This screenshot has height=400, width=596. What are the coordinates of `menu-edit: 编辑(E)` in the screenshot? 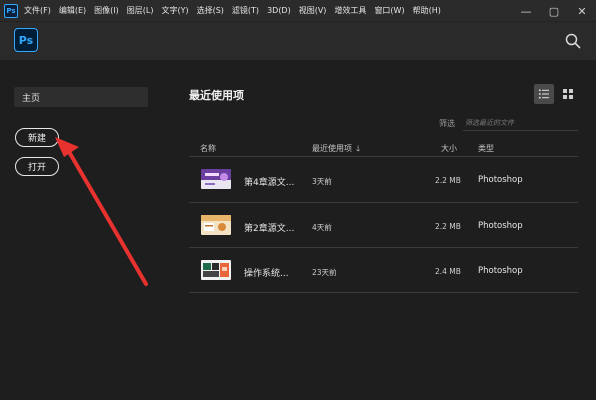 It's located at (72, 10).